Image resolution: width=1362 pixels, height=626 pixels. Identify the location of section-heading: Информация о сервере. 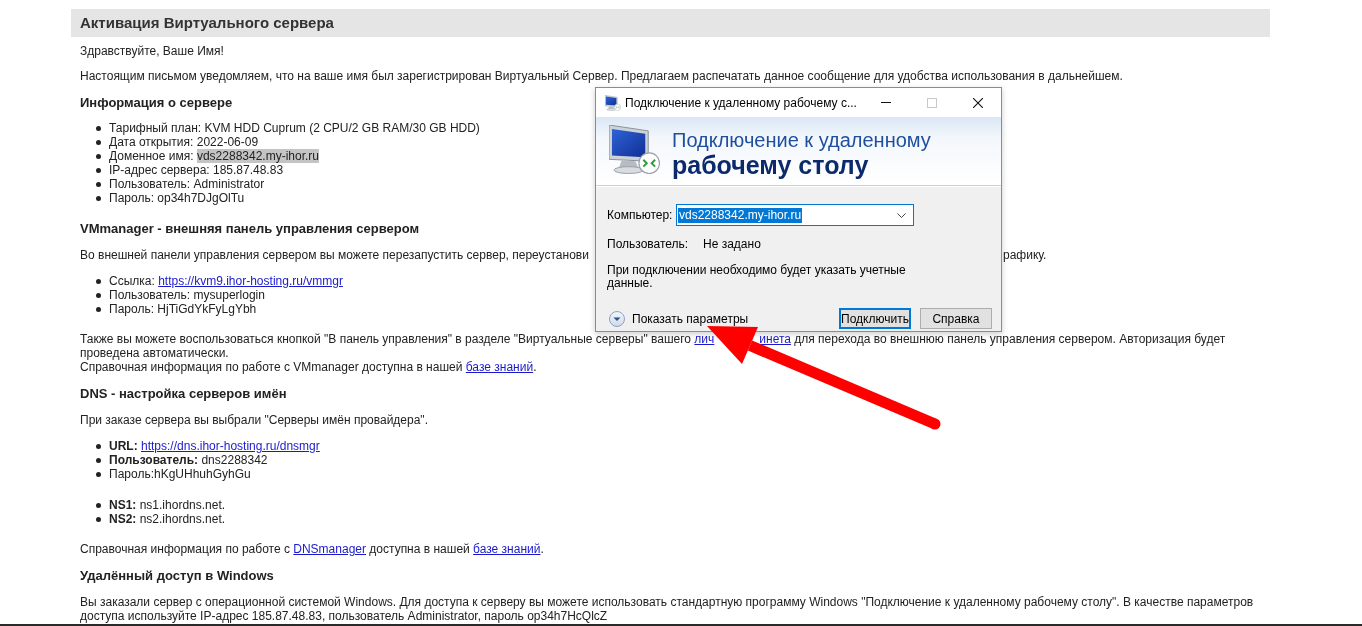
(156, 103).